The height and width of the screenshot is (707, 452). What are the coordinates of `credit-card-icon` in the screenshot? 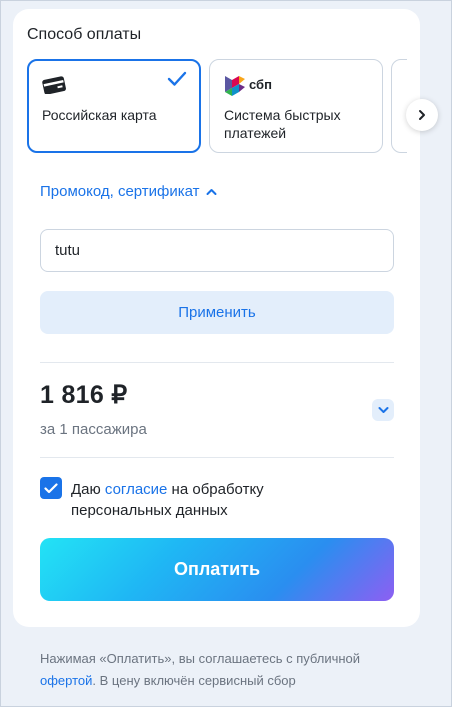 It's located at (54, 85).